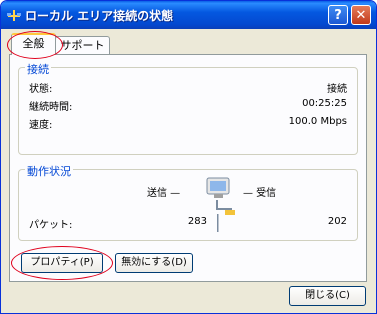 This screenshot has width=377, height=314. I want to click on sent-packets-value: 283, so click(197, 221).